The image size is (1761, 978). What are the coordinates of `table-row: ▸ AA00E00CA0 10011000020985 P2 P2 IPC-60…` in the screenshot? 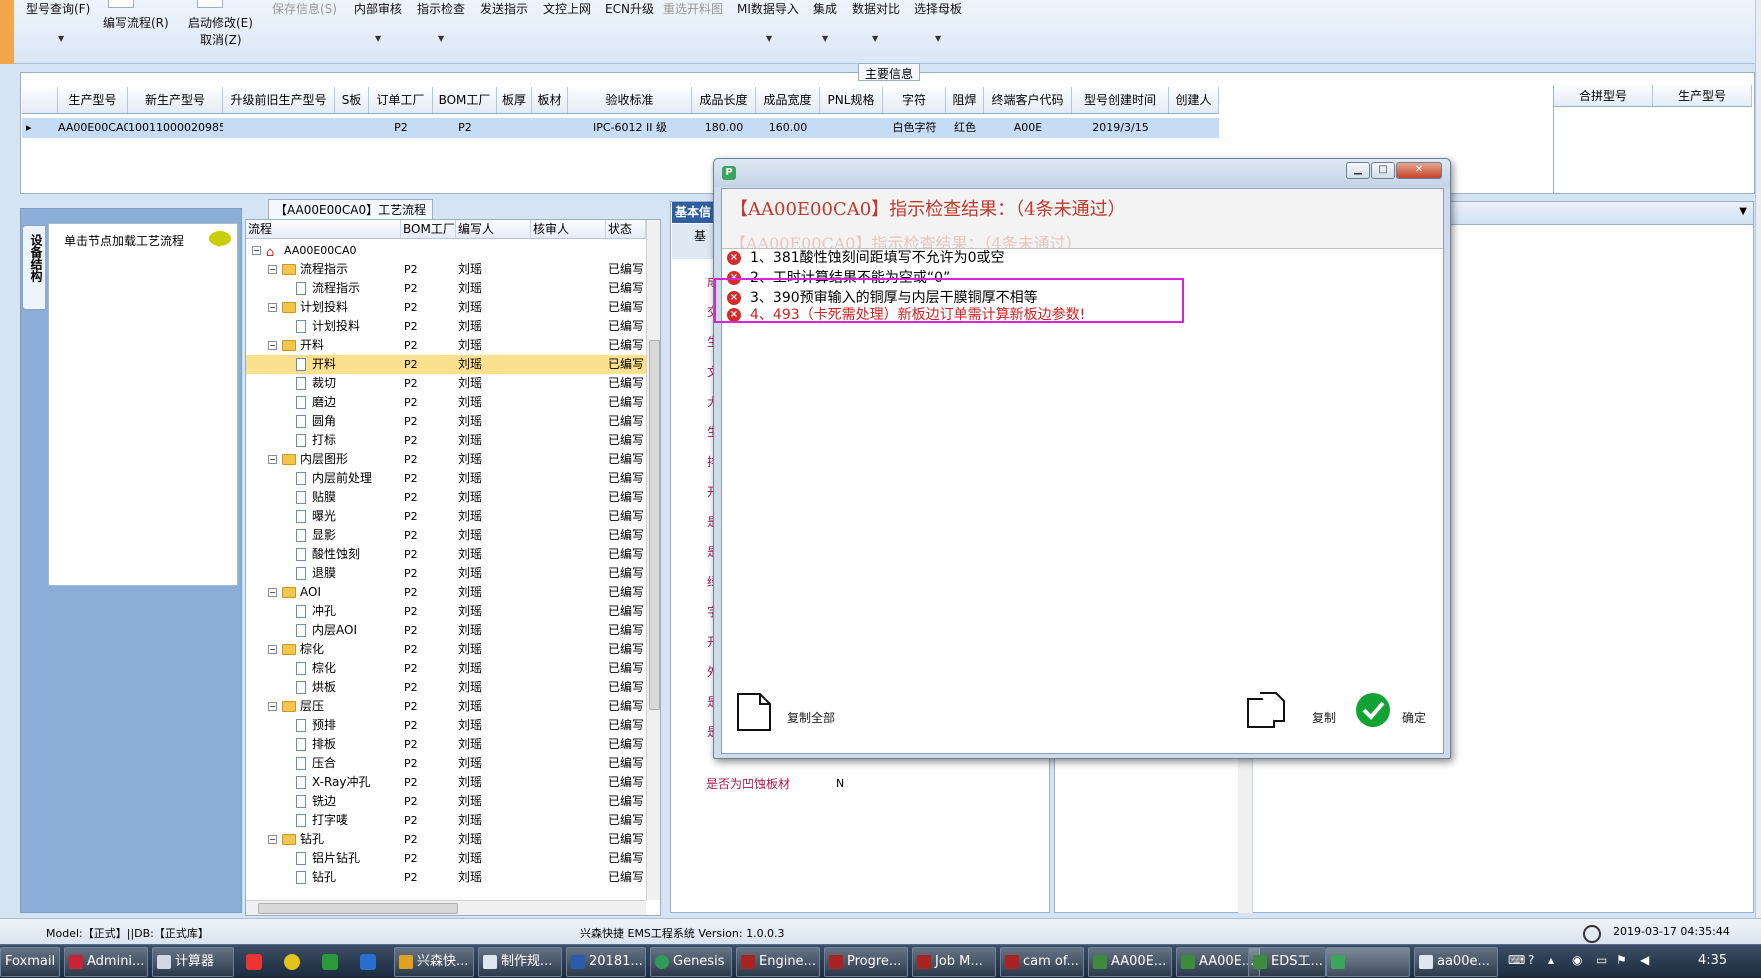 It's located at (620, 128).